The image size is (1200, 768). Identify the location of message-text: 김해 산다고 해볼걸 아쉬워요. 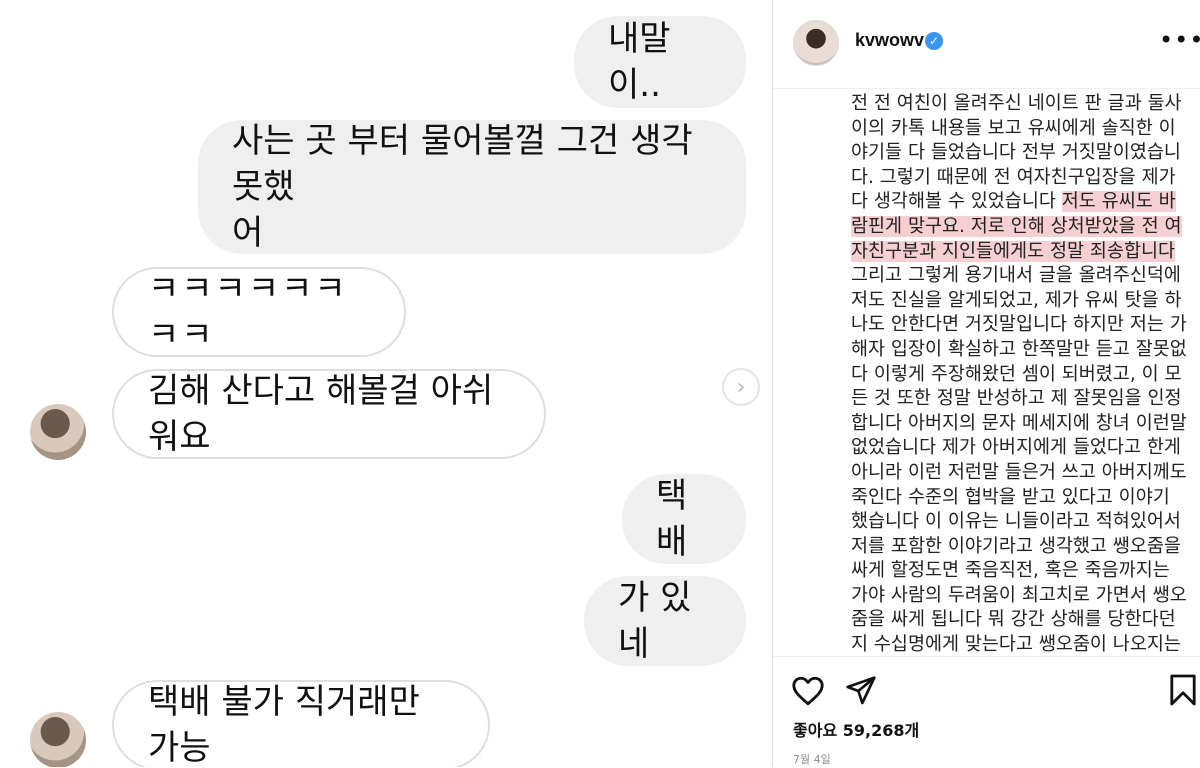
(321, 414).